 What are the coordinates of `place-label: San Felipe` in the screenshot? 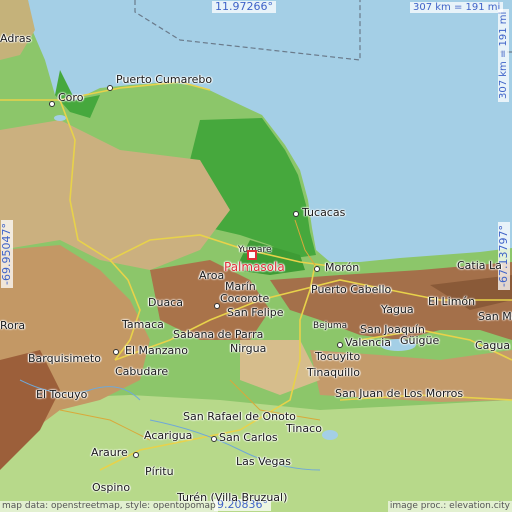 It's located at (255, 312).